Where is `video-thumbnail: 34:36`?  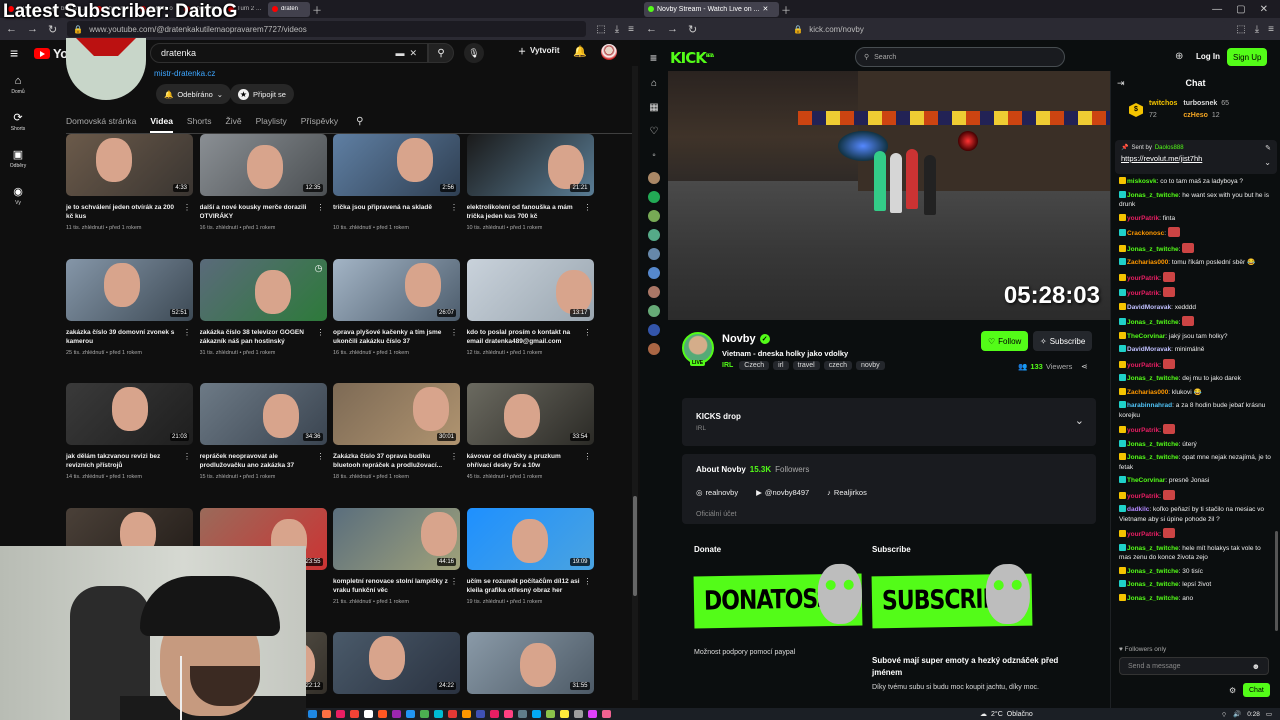
video-thumbnail: 34:36 is located at coordinates (263, 414).